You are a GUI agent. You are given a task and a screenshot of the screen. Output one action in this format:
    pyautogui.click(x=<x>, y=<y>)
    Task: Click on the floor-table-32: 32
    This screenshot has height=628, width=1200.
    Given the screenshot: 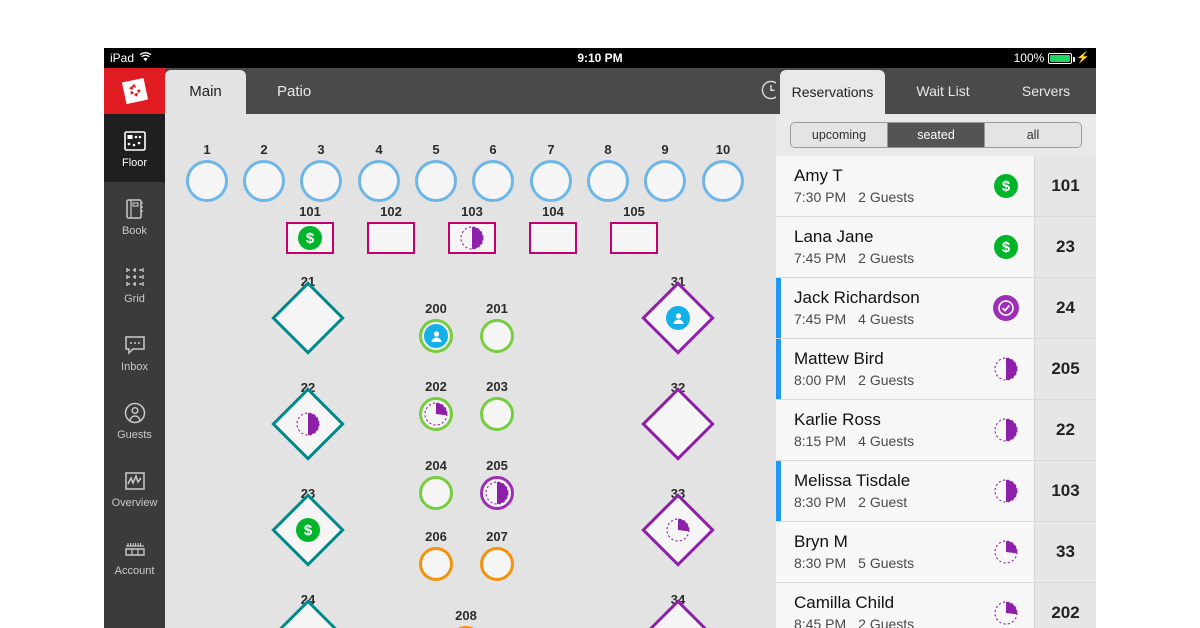 What is the action you would take?
    pyautogui.click(x=678, y=420)
    